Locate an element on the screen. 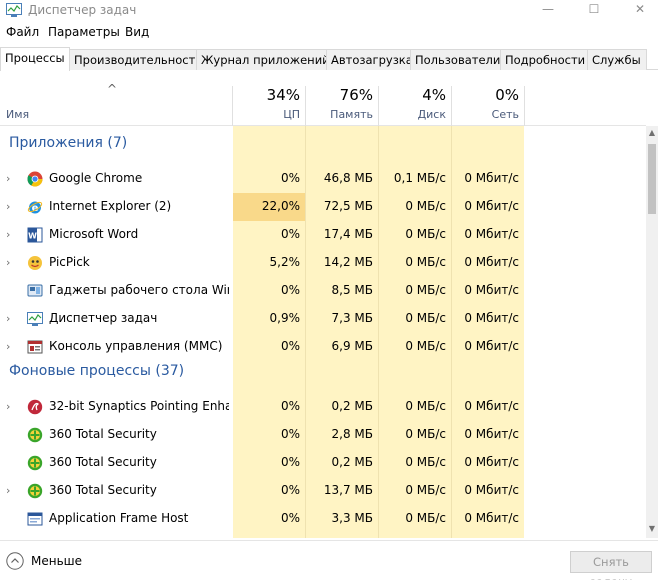  cpu-column-label: ЦП is located at coordinates (268, 114).